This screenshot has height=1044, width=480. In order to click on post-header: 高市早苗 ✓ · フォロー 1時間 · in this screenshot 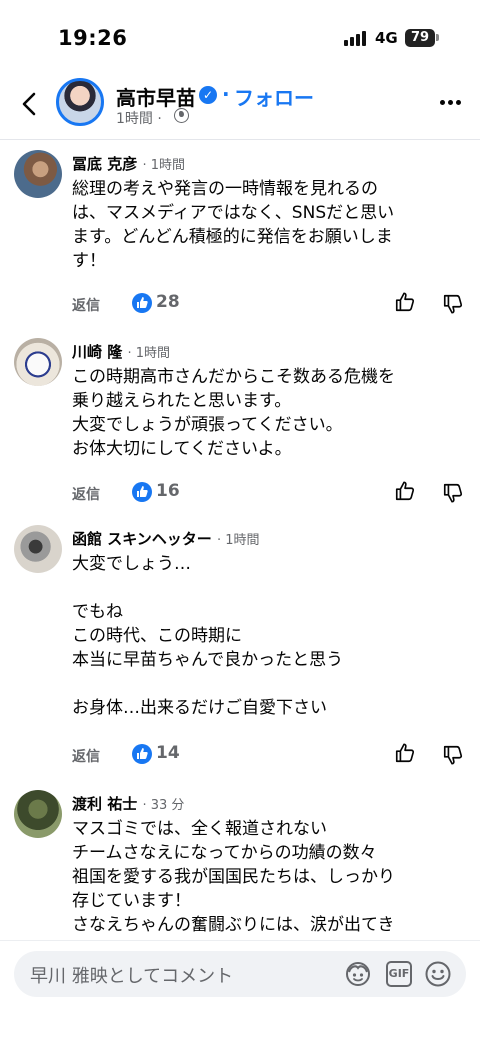, I will do `click(240, 105)`.